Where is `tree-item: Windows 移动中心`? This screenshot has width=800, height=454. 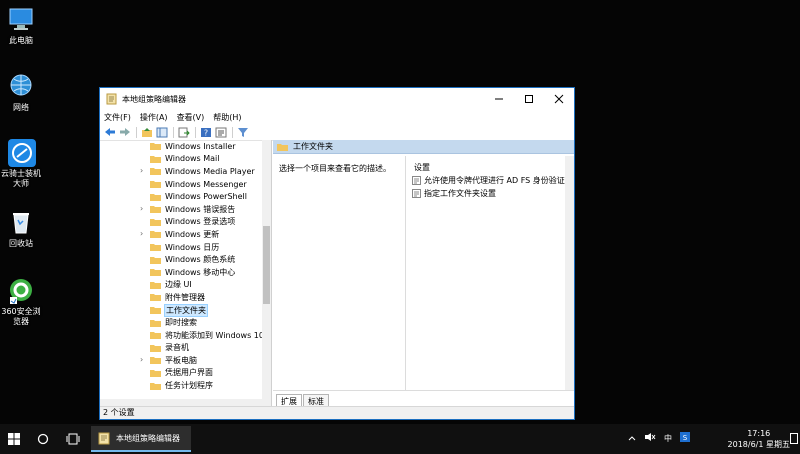 tree-item: Windows 移动中心 is located at coordinates (185, 272).